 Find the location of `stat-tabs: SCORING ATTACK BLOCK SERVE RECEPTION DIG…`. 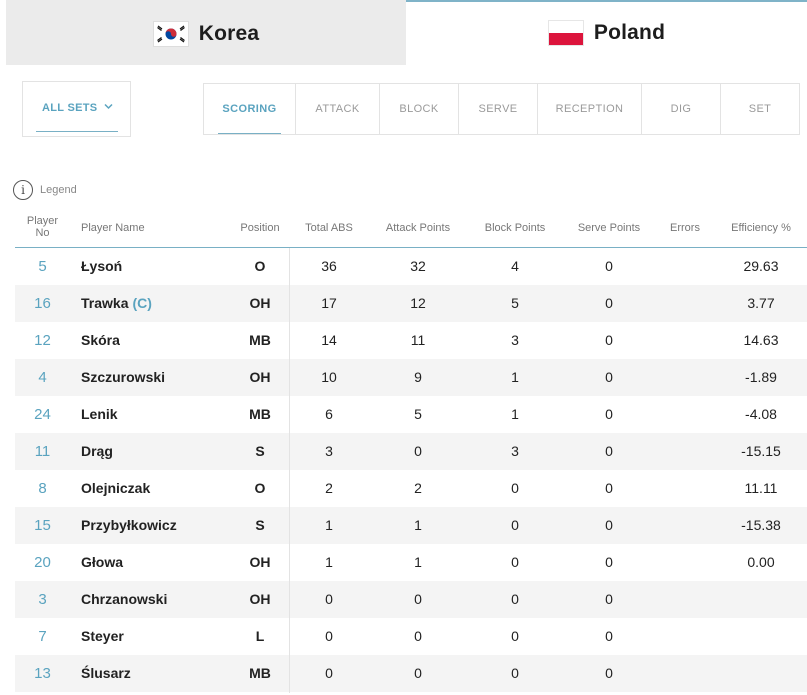

stat-tabs: SCORING ATTACK BLOCK SERVE RECEPTION DIG… is located at coordinates (501, 109).